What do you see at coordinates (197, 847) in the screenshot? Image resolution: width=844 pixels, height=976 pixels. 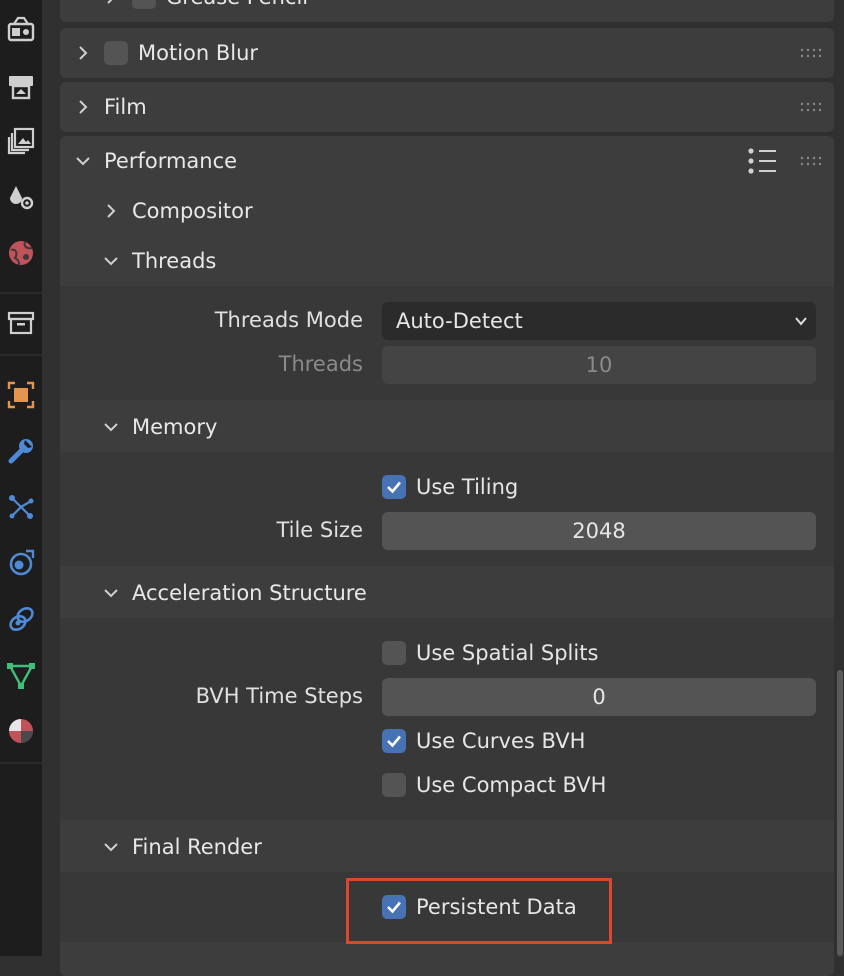 I see `final-render-label: Final Render` at bounding box center [197, 847].